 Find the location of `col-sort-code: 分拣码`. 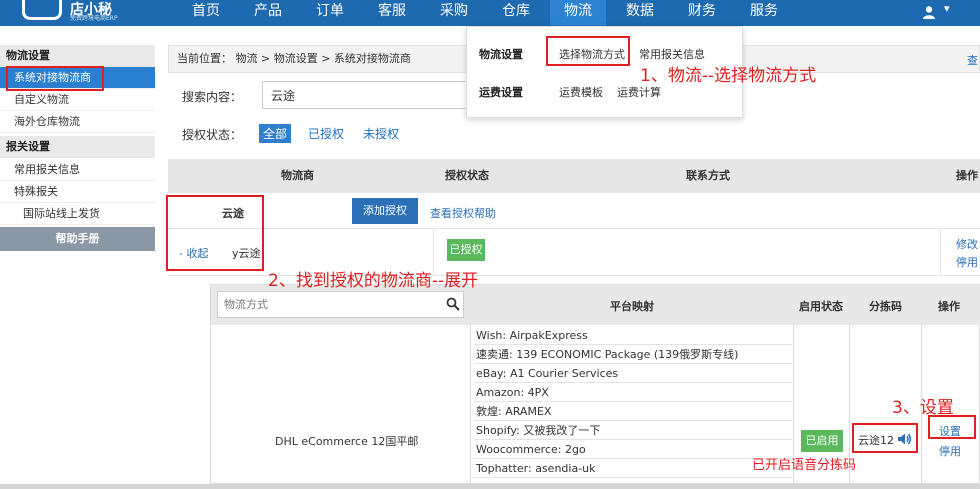

col-sort-code: 分拣码 is located at coordinates (885, 306).